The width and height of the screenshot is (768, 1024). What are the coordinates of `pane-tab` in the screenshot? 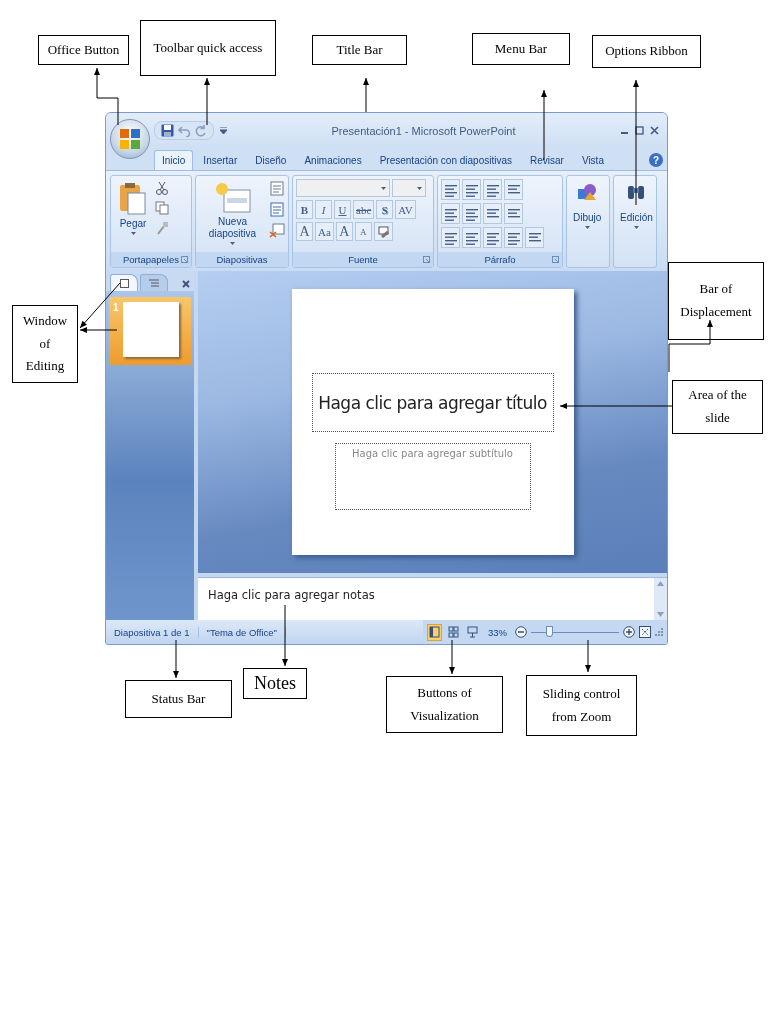 It's located at (124, 282).